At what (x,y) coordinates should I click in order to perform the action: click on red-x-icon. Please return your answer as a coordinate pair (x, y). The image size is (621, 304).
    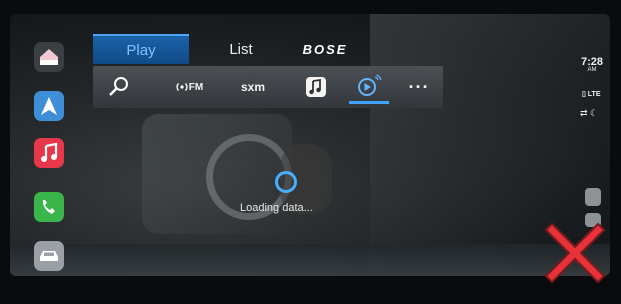
    Looking at the image, I should click on (575, 253).